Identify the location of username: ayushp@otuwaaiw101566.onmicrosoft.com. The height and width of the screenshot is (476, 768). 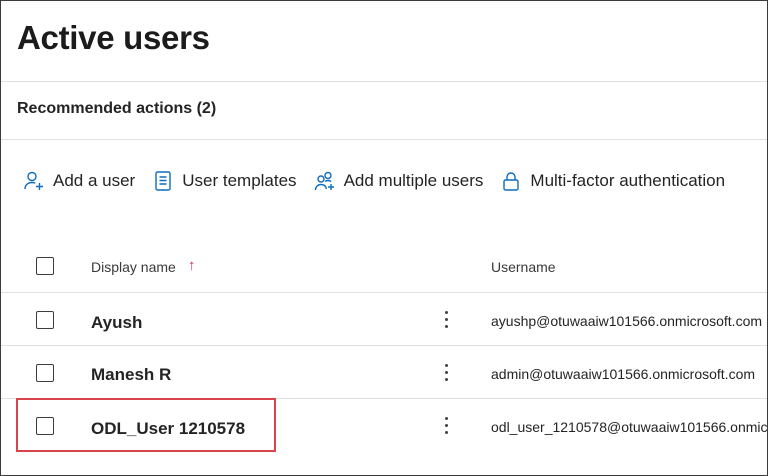
(627, 321).